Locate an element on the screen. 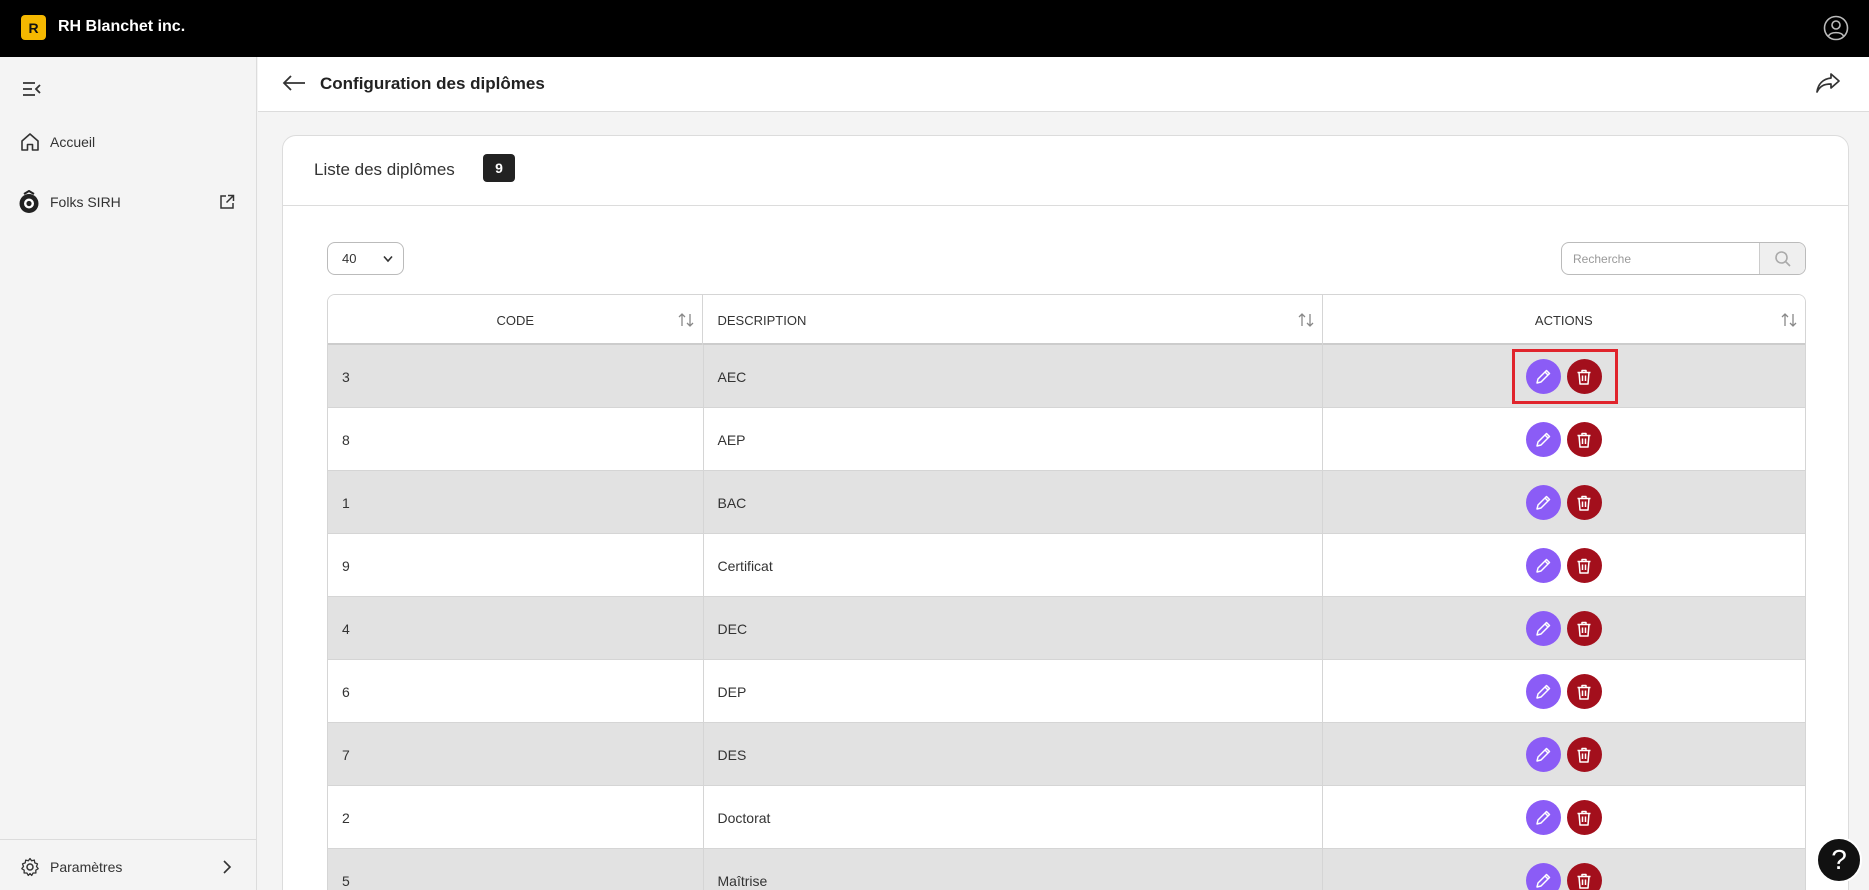  page-header: Configuration des diplômes is located at coordinates (1063, 84).